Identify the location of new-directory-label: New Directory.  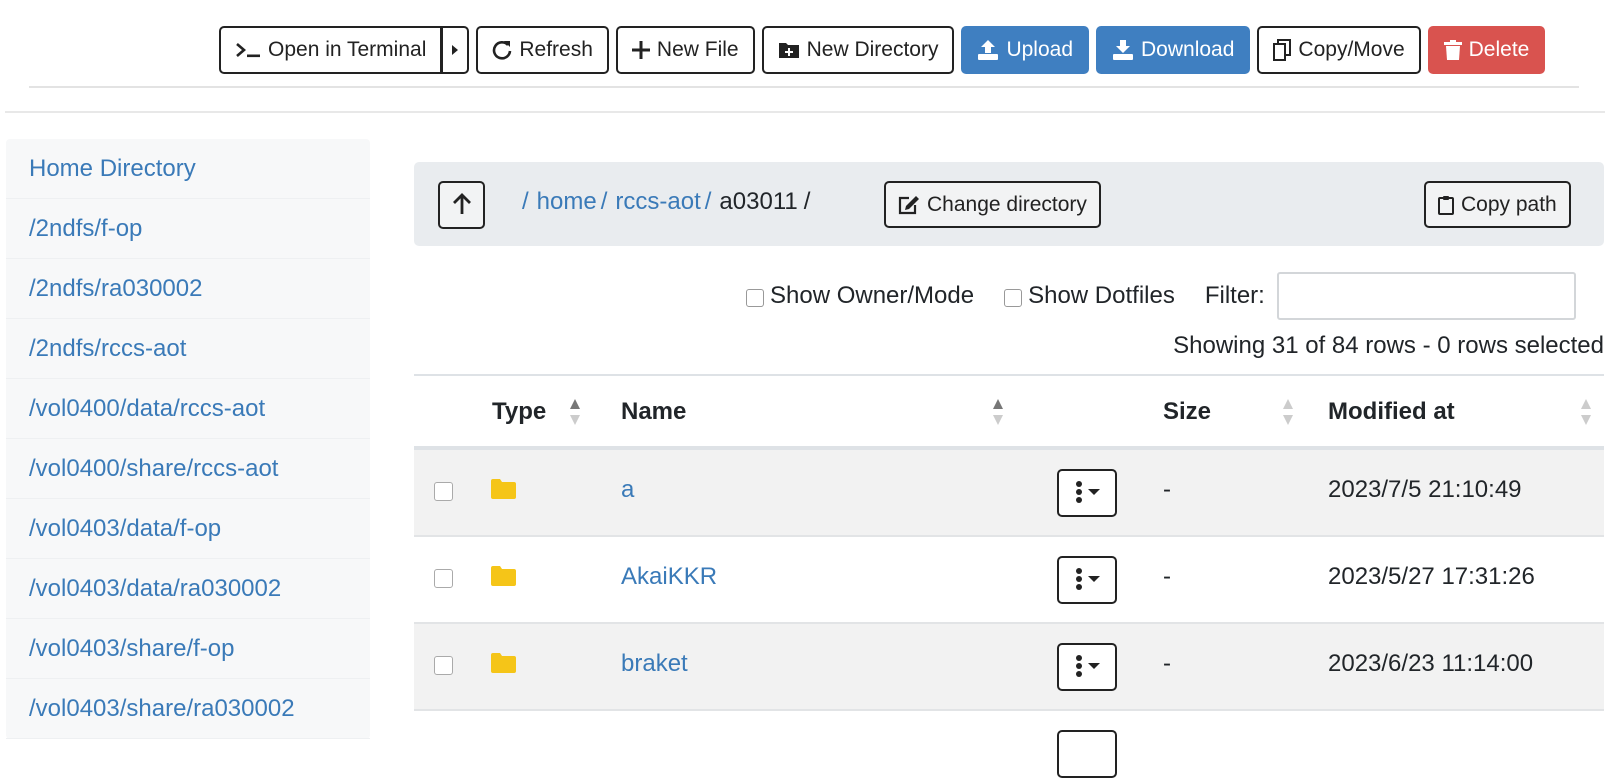
(872, 49).